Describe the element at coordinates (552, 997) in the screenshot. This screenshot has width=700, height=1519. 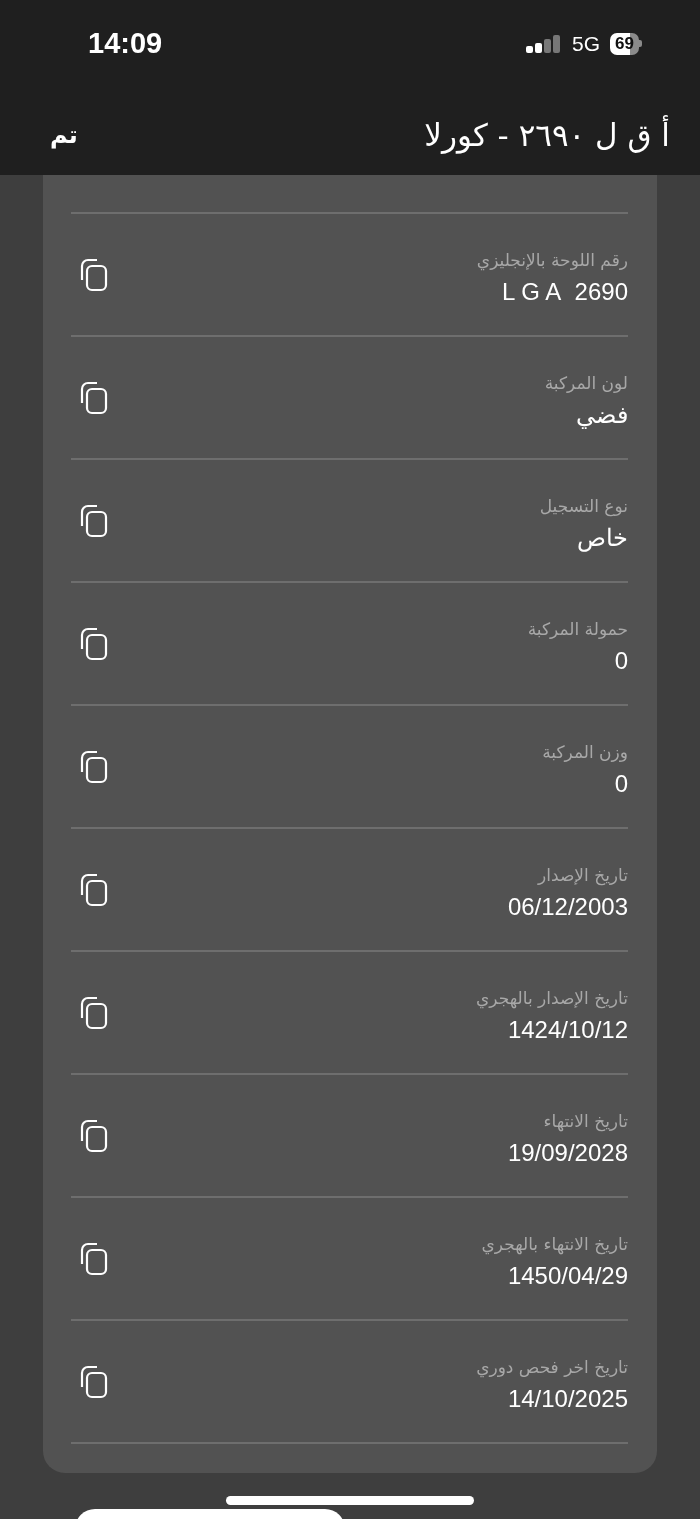
I see `field-label: تاريخ الإصدار بالهجري` at that location.